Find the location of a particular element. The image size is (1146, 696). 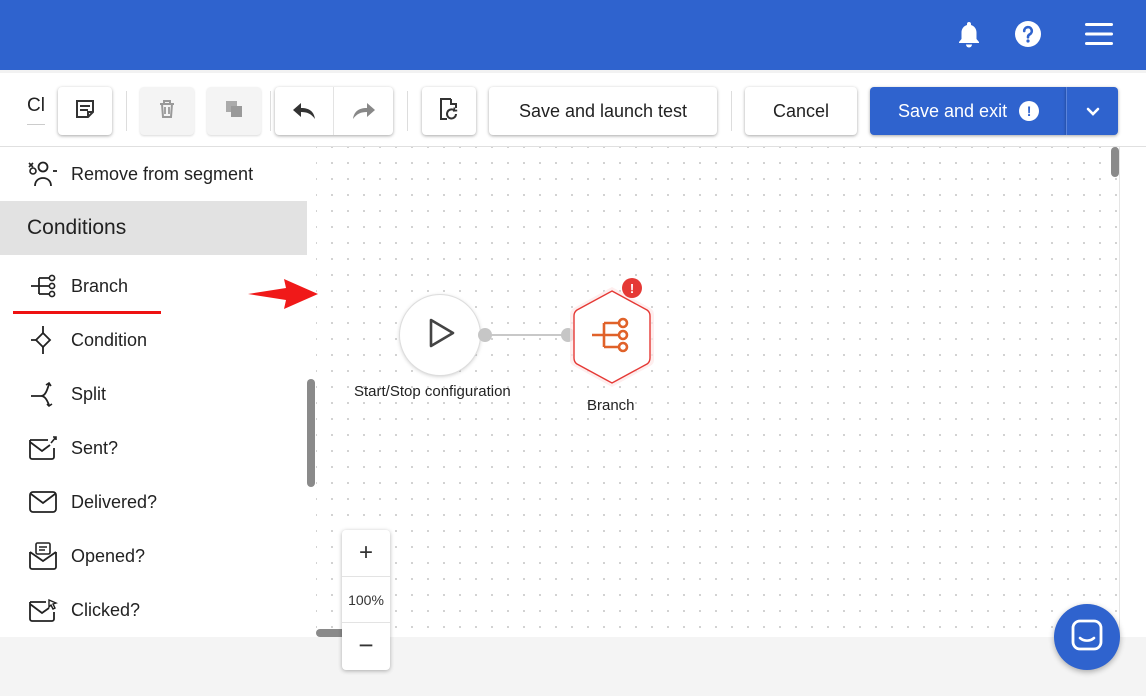

start-stop-node is located at coordinates (440, 335).